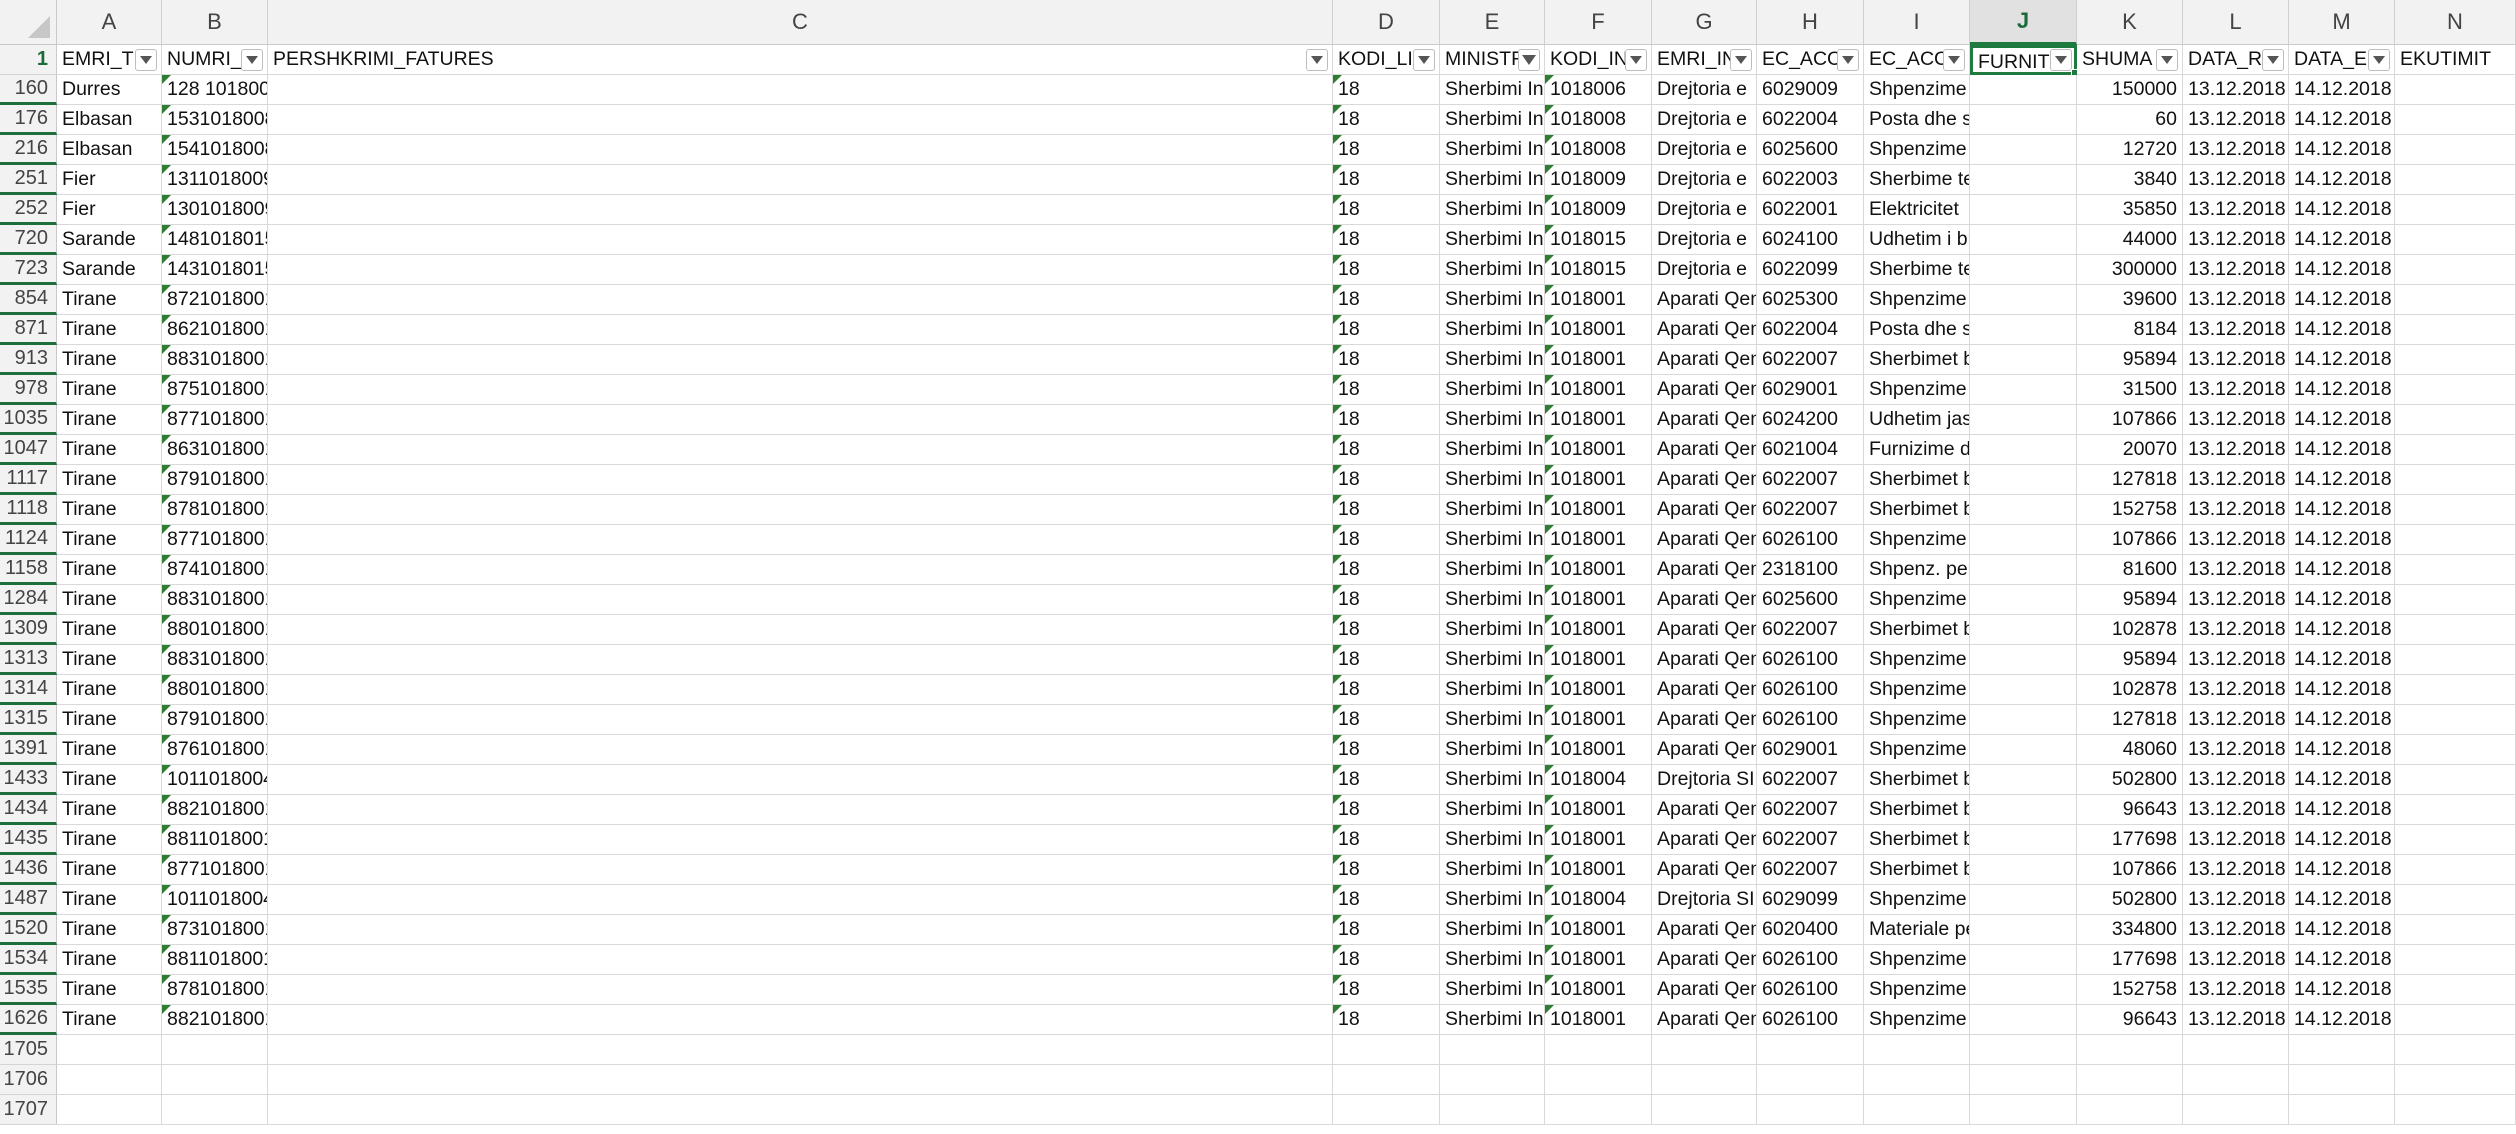 The image size is (2516, 1134). Describe the element at coordinates (215, 390) in the screenshot. I see `table-cell: 87510180012018` at that location.